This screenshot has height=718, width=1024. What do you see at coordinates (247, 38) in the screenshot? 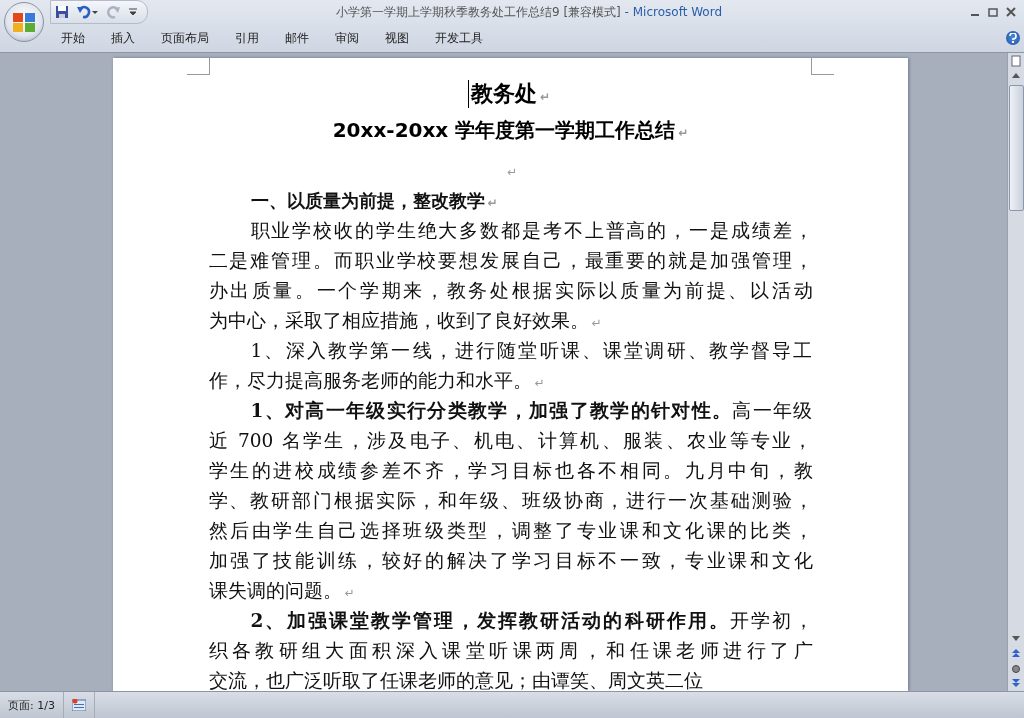
I see `ribbon-tab: 引用` at bounding box center [247, 38].